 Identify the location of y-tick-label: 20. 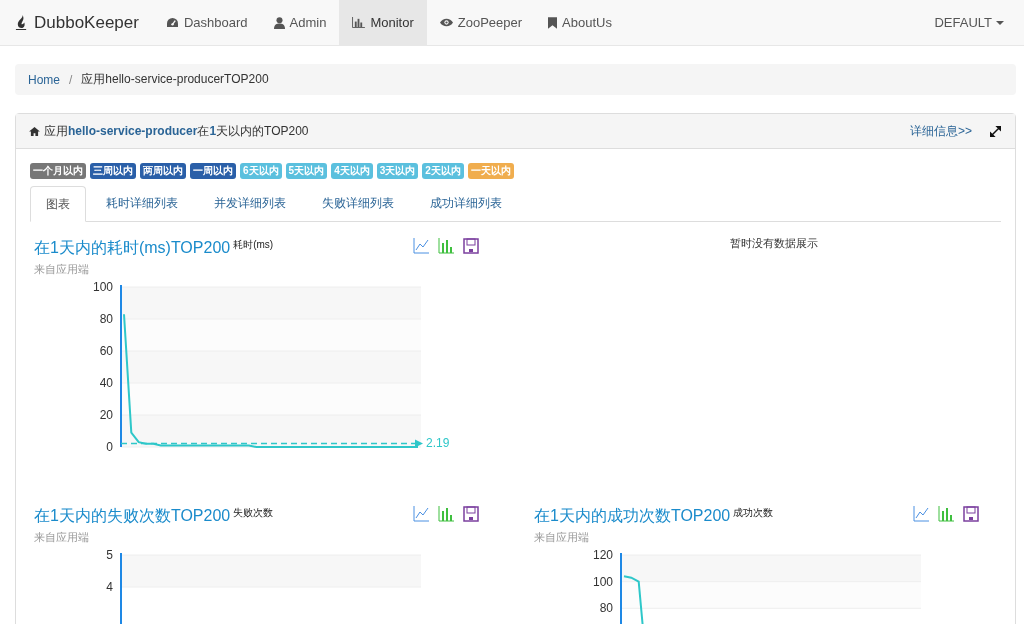
(106, 415).